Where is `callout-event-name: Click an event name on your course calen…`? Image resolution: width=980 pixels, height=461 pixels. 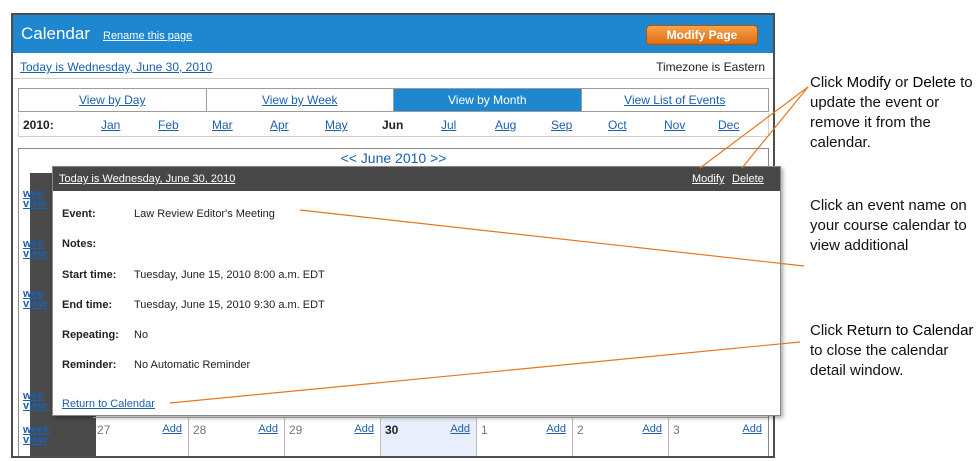 callout-event-name: Click an event name on your course calen… is located at coordinates (888, 225).